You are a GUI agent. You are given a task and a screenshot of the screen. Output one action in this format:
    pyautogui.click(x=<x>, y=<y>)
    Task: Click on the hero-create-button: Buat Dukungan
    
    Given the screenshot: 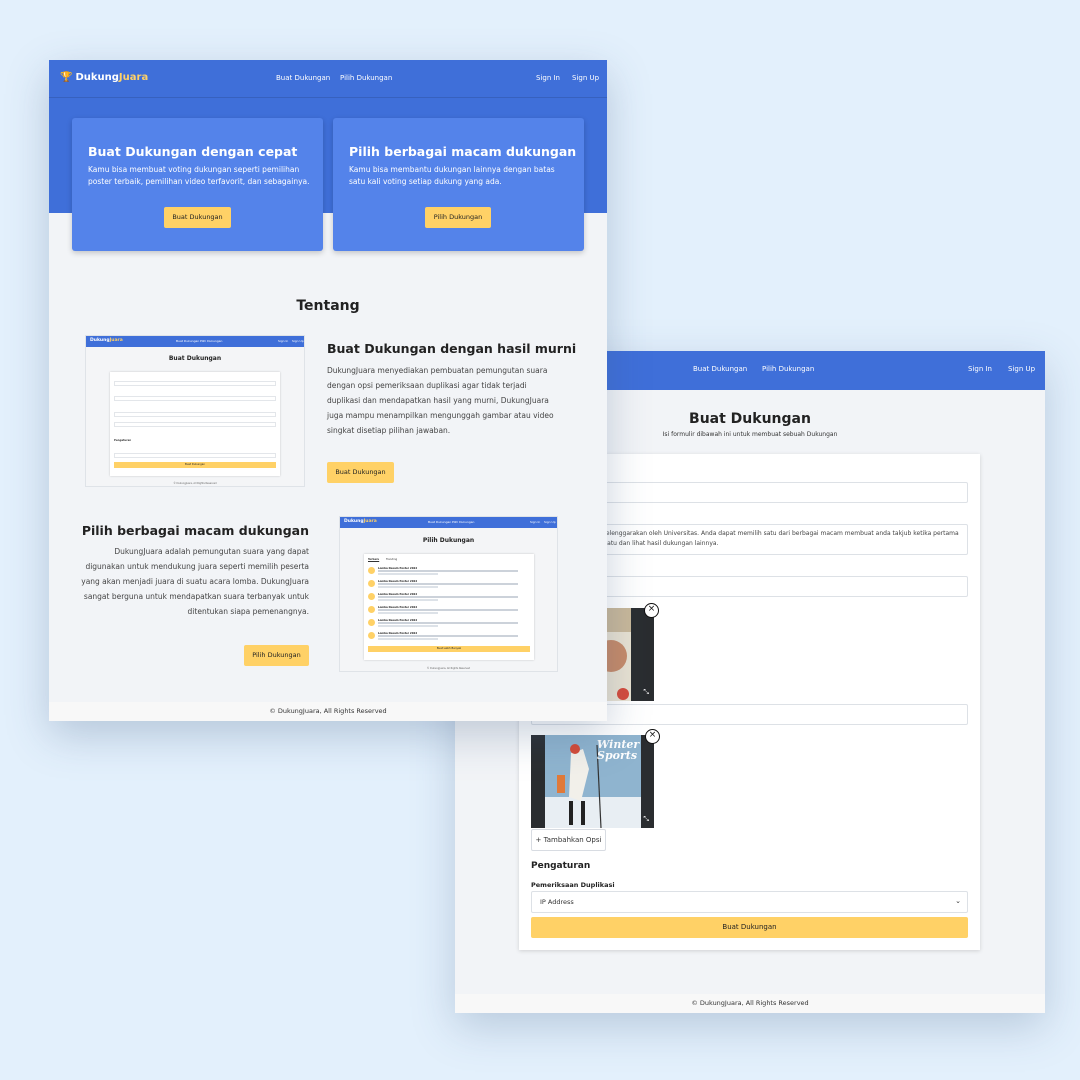 What is the action you would take?
    pyautogui.click(x=197, y=217)
    